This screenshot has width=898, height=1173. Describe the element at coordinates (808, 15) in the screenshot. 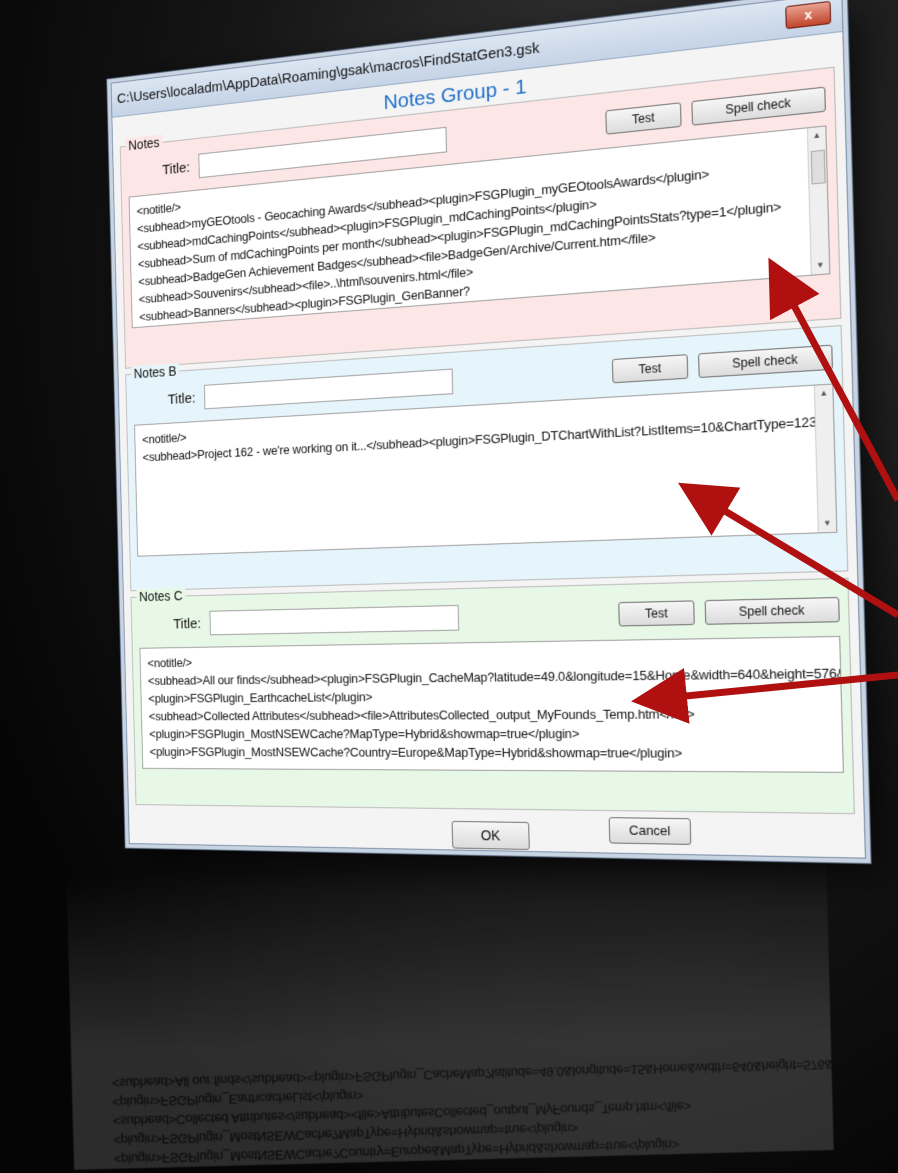

I see `close-button: x` at that location.